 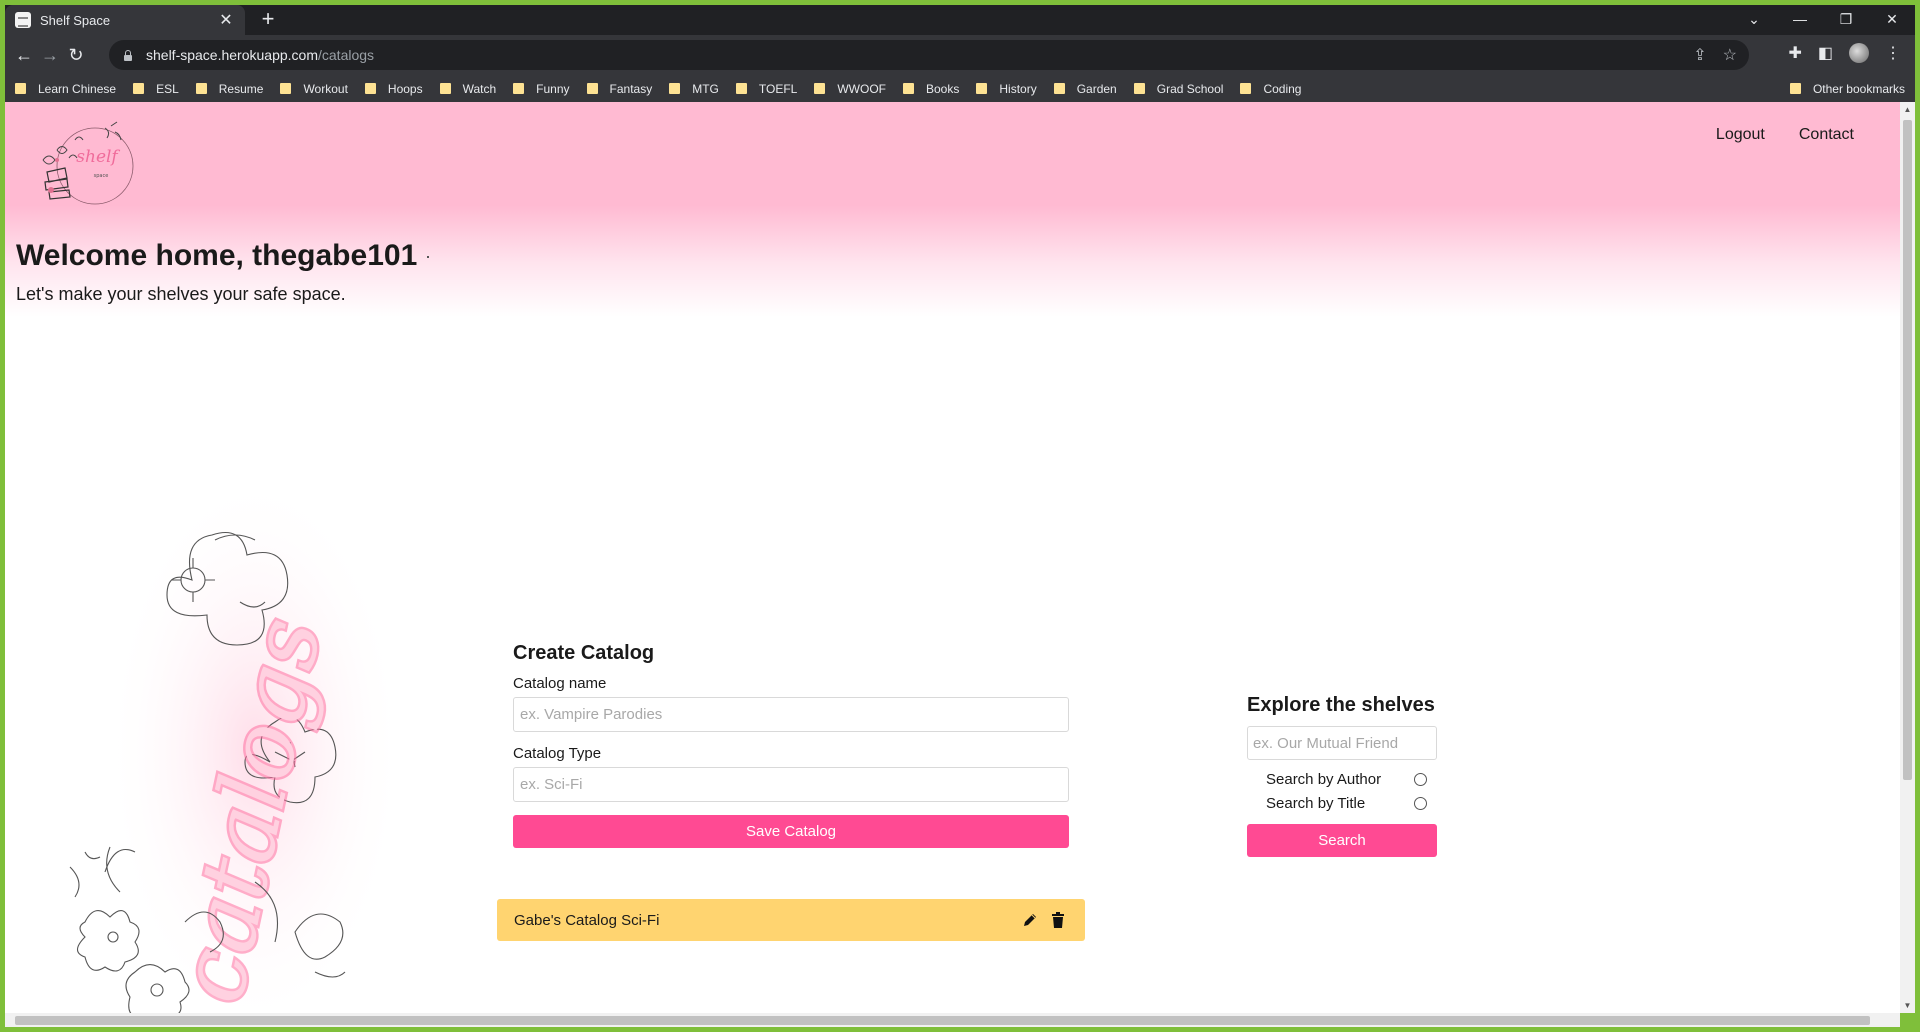 I want to click on forward-arrow-icon: →, so click(x=50, y=55).